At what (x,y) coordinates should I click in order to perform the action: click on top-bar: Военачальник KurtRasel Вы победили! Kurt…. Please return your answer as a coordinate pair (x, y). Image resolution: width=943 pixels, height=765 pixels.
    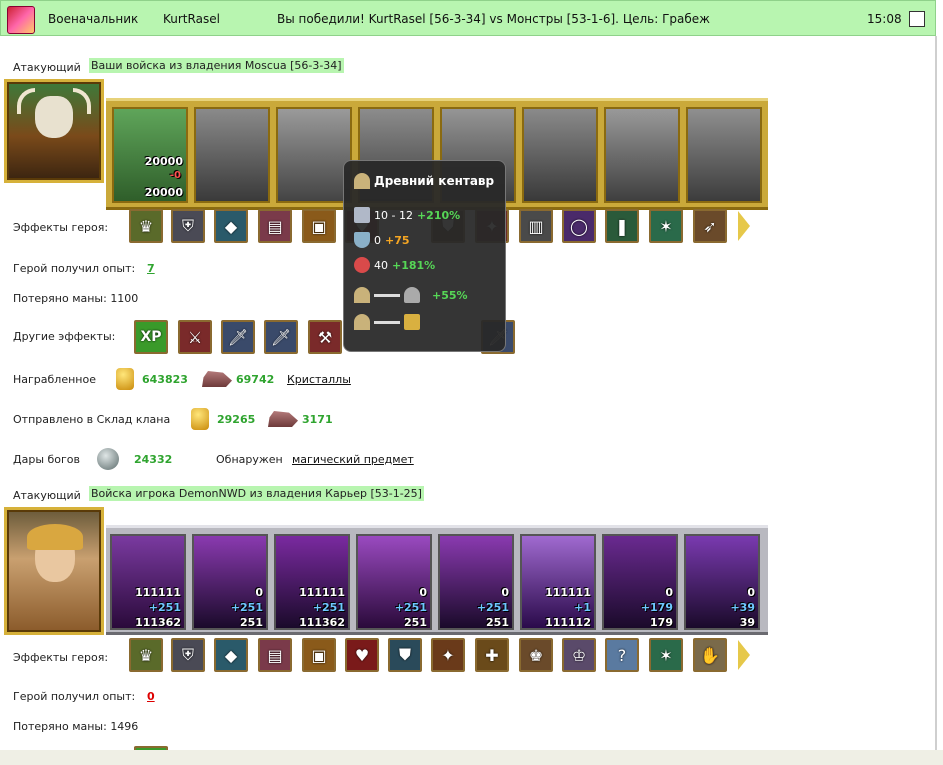
    Looking at the image, I should click on (468, 18).